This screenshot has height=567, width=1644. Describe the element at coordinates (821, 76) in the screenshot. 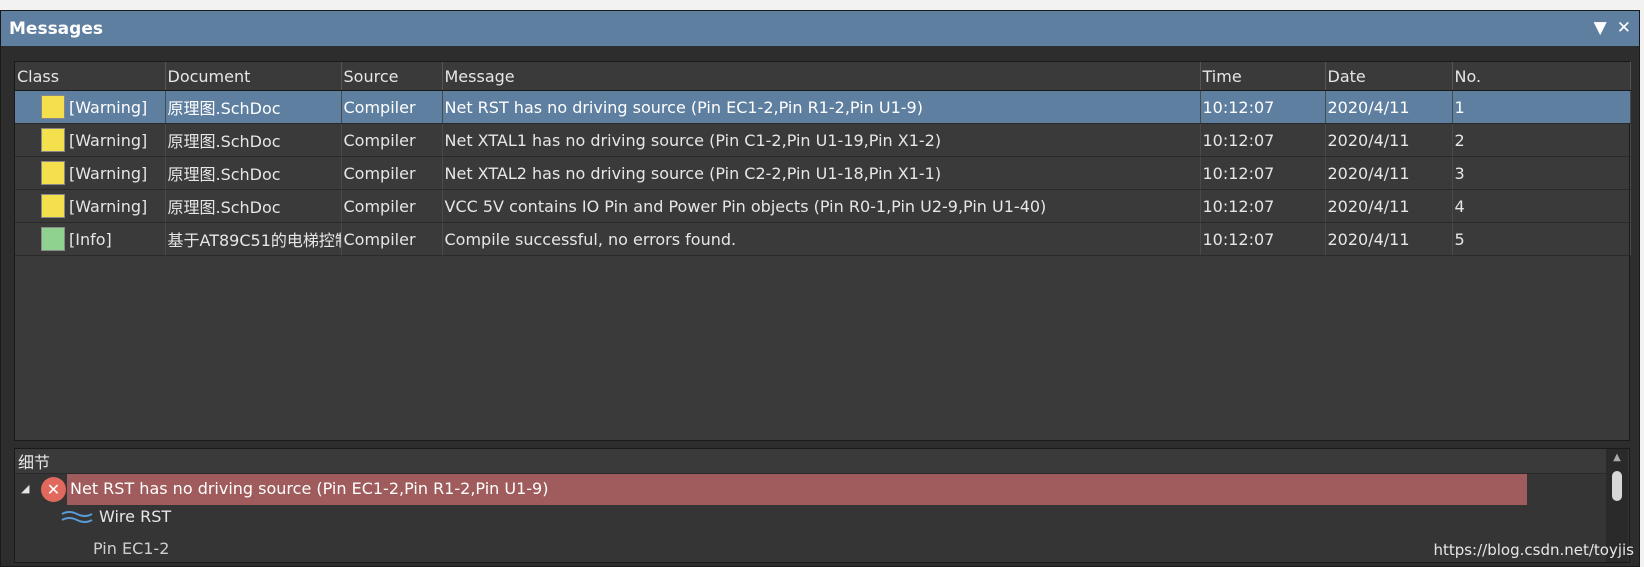

I see `column-header-3: Message` at that location.